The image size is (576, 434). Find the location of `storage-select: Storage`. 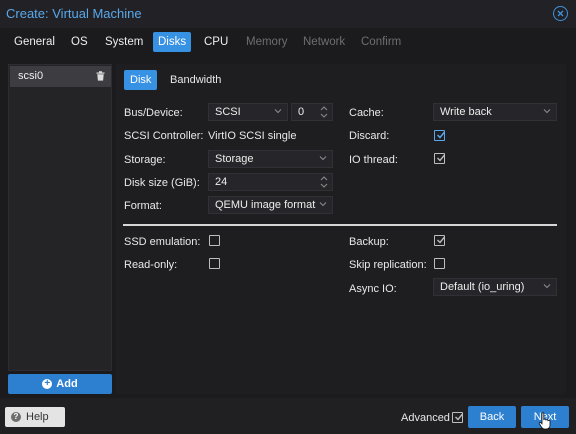

storage-select: Storage is located at coordinates (270, 159).